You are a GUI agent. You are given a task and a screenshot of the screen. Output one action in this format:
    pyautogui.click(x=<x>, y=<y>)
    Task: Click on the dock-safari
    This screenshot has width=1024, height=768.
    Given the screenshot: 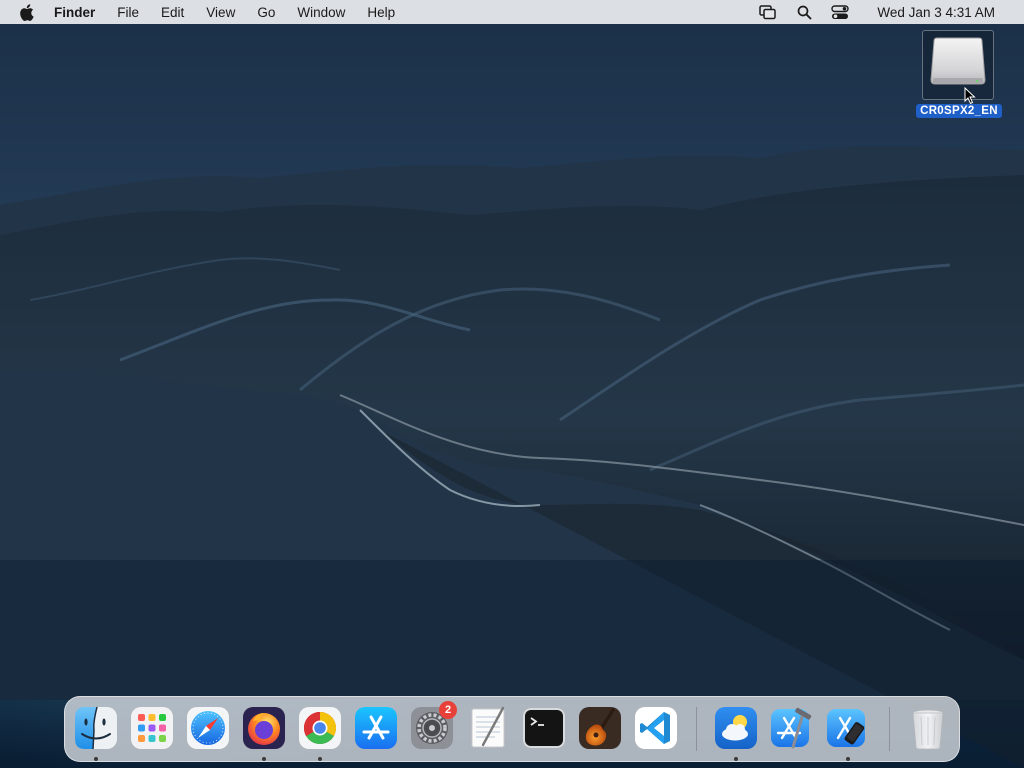 What is the action you would take?
    pyautogui.click(x=208, y=728)
    